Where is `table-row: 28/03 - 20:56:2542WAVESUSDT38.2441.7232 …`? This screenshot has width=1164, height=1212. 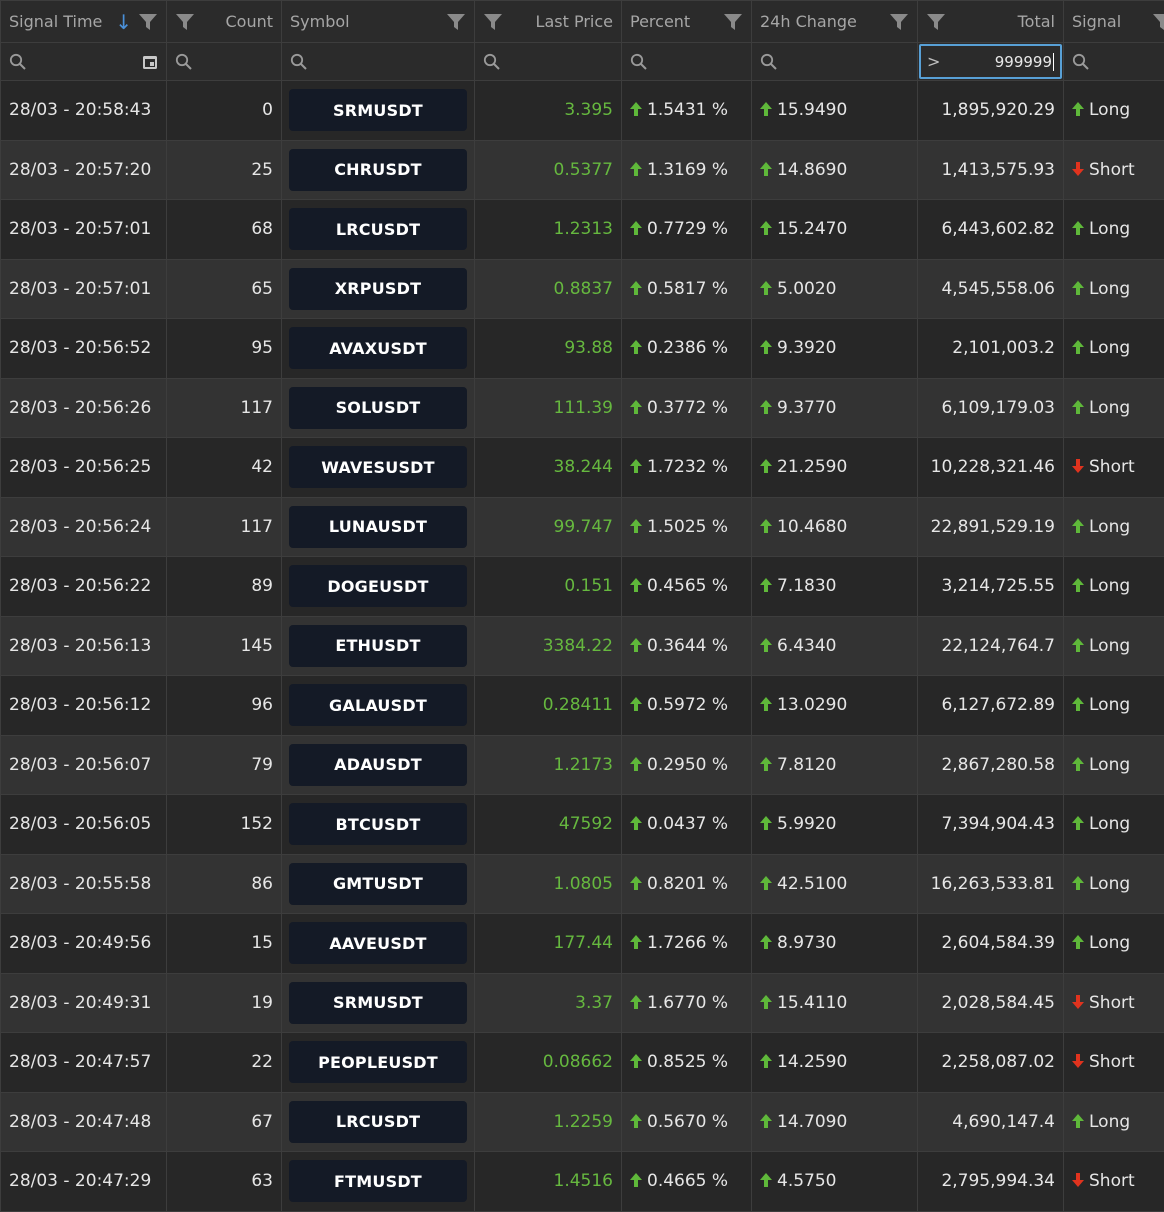 table-row: 28/03 - 20:56:2542WAVESUSDT38.2441.7232 … is located at coordinates (582, 468).